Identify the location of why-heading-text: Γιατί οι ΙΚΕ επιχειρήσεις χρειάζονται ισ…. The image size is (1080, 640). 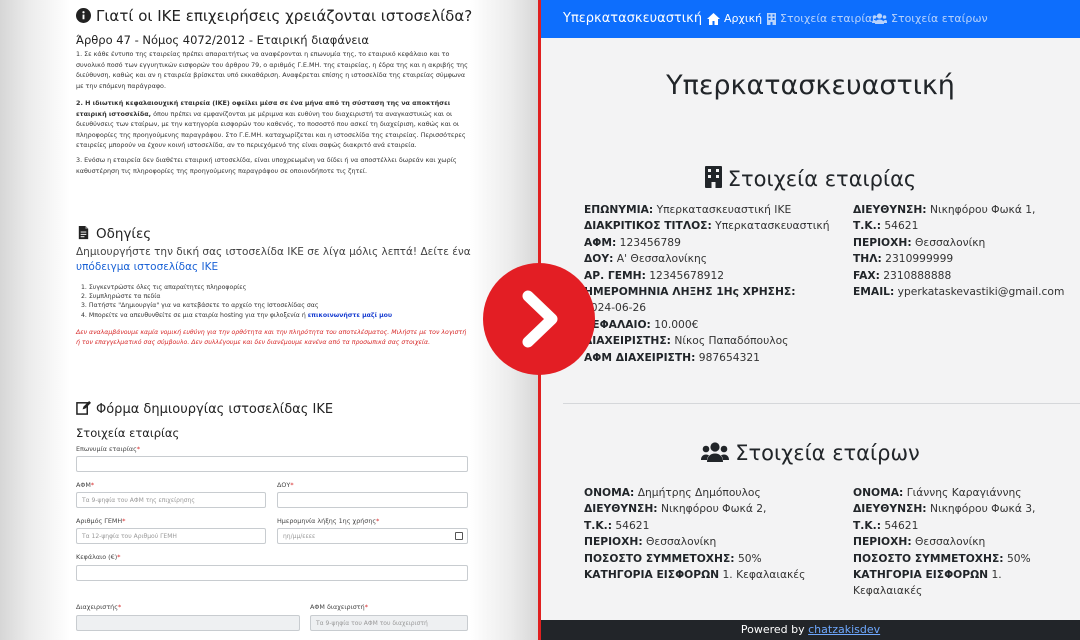
(284, 16).